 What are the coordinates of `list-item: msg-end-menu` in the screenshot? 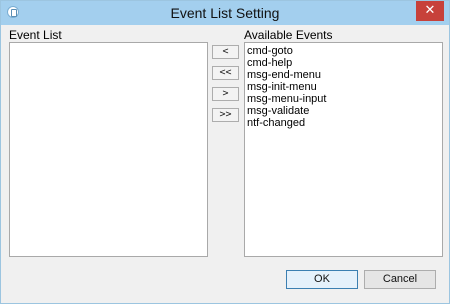 It's located at (343, 75).